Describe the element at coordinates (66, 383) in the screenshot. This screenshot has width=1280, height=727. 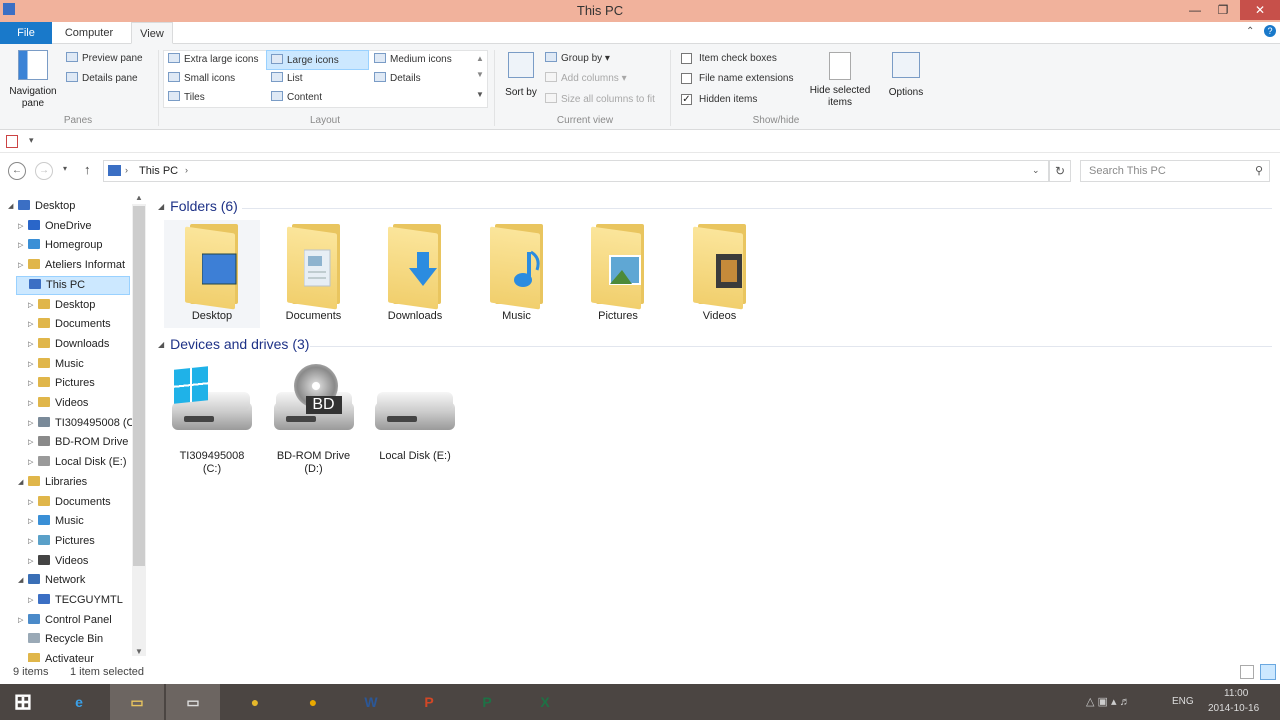
I see `nav-item: Pictures` at that location.